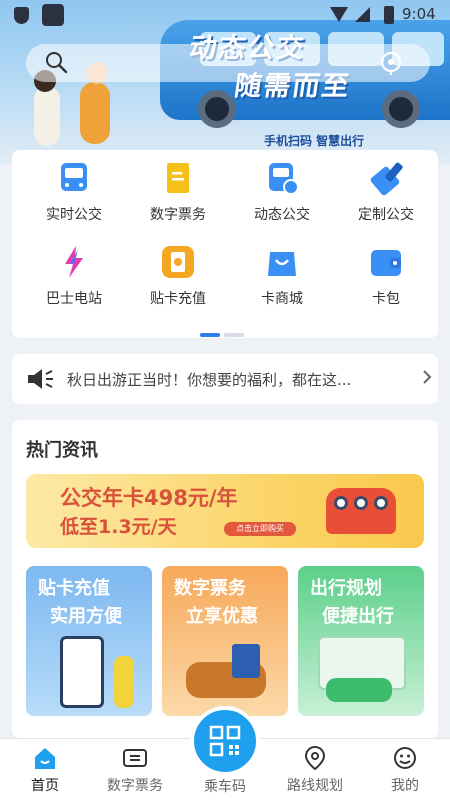 Image resolution: width=450 pixels, height=800 pixels. I want to click on function-label: 实时公交, so click(74, 215).